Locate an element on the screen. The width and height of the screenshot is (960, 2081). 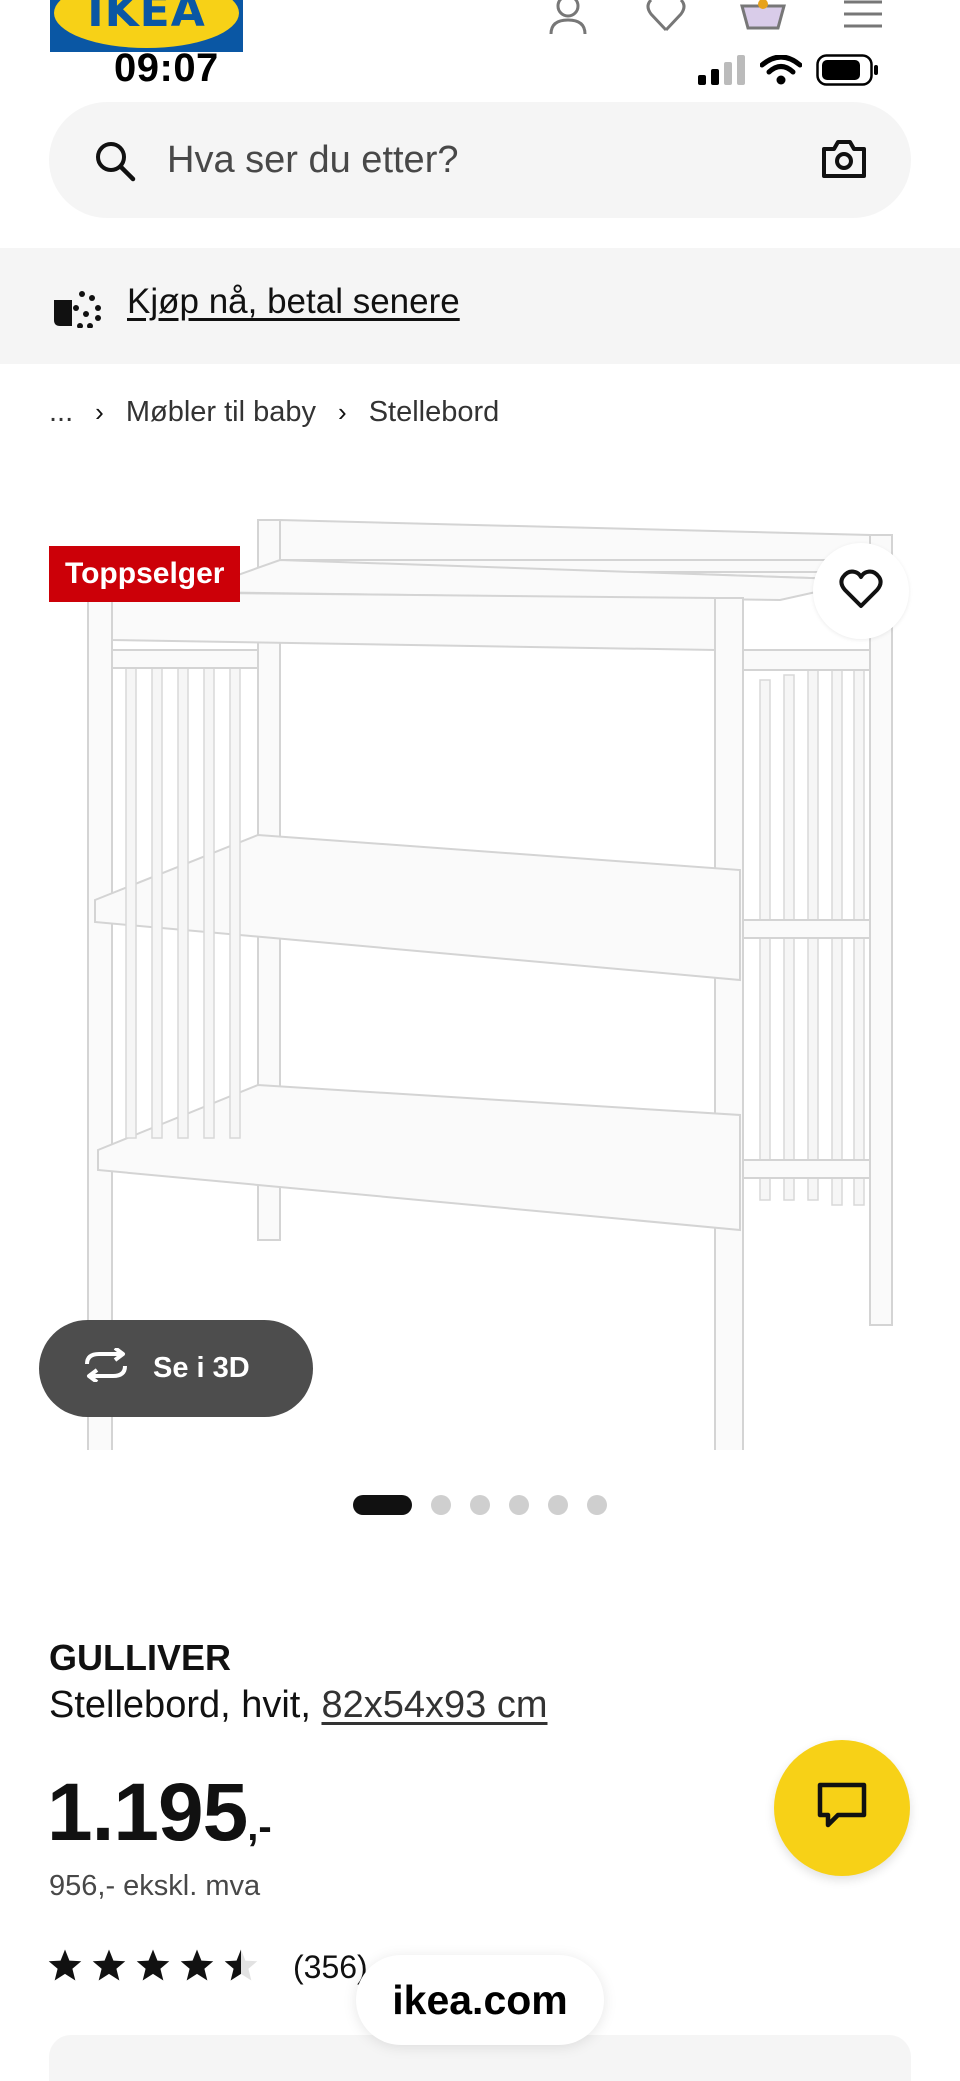
price-suffix: ,- is located at coordinates (259, 1827).